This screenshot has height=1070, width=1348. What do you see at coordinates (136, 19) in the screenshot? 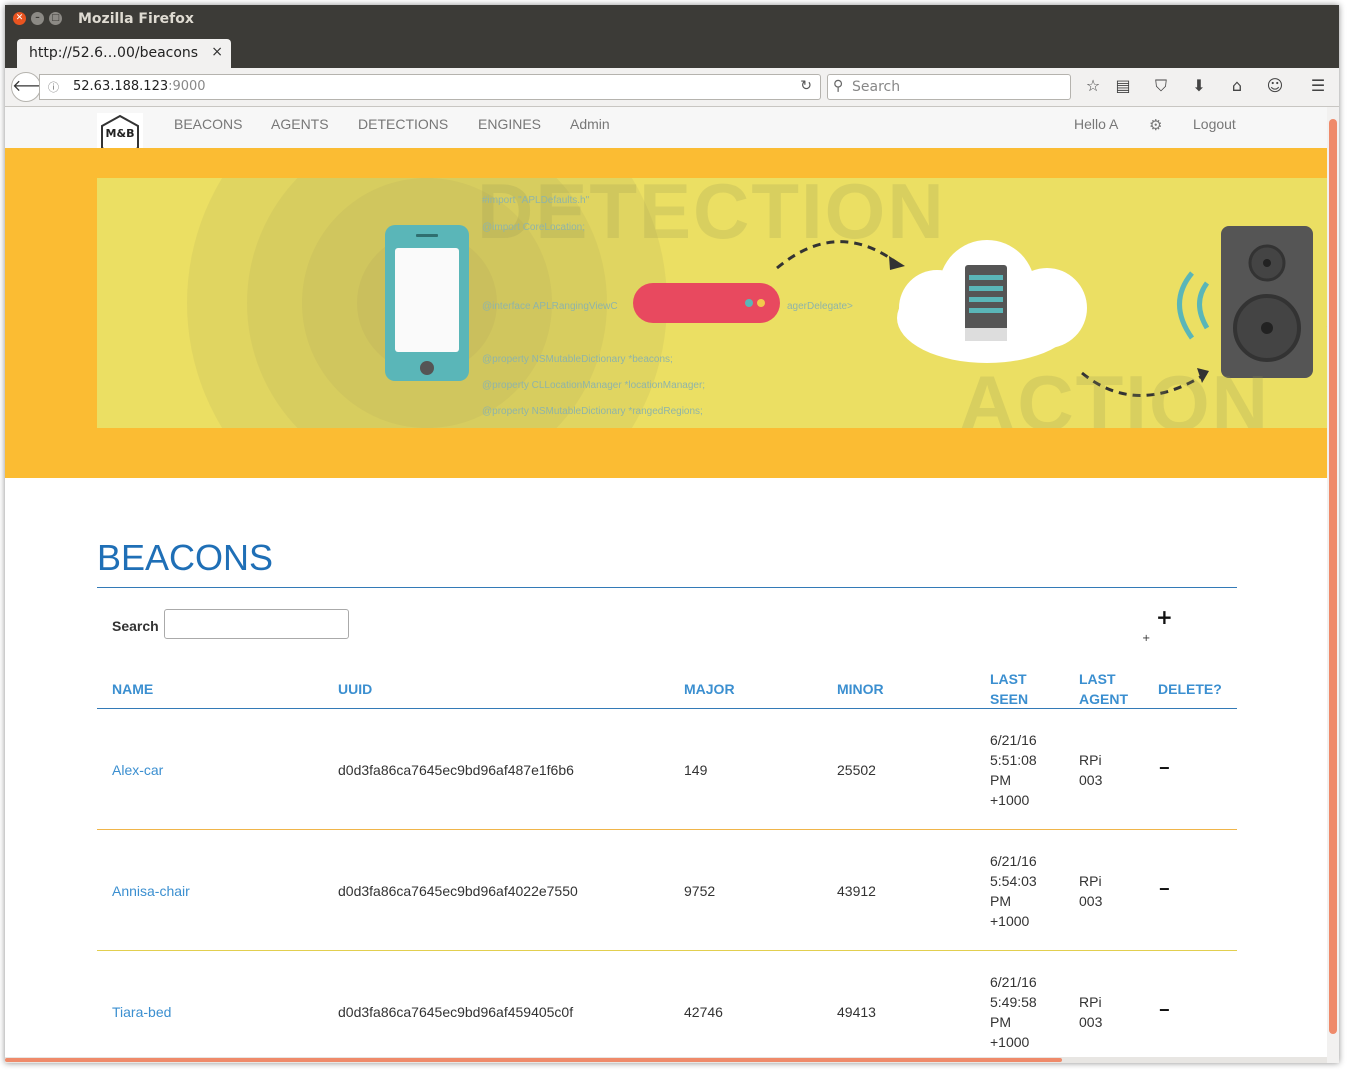
I see `window-title: Mozilla Firefox` at bounding box center [136, 19].